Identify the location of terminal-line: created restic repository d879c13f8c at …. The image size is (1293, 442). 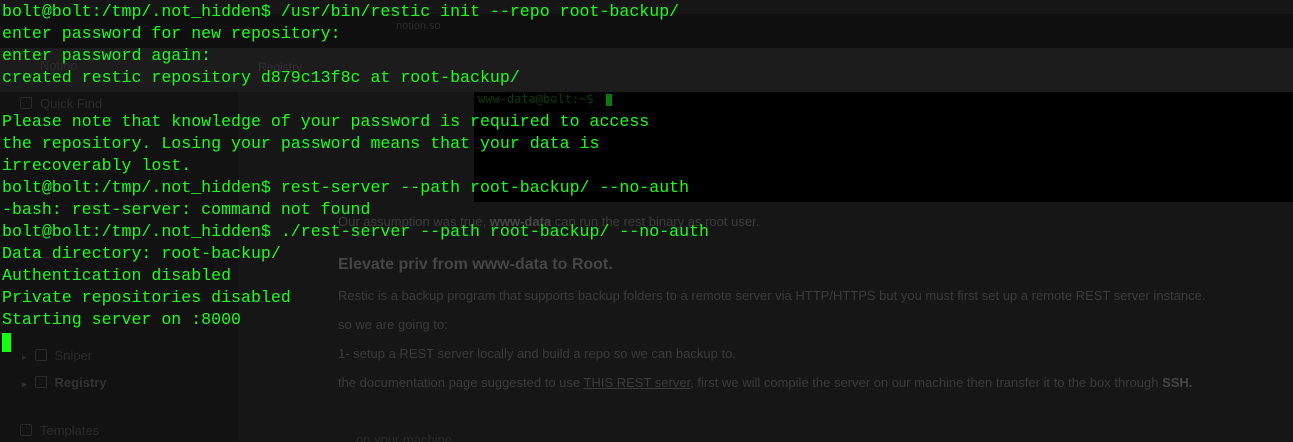
(261, 77).